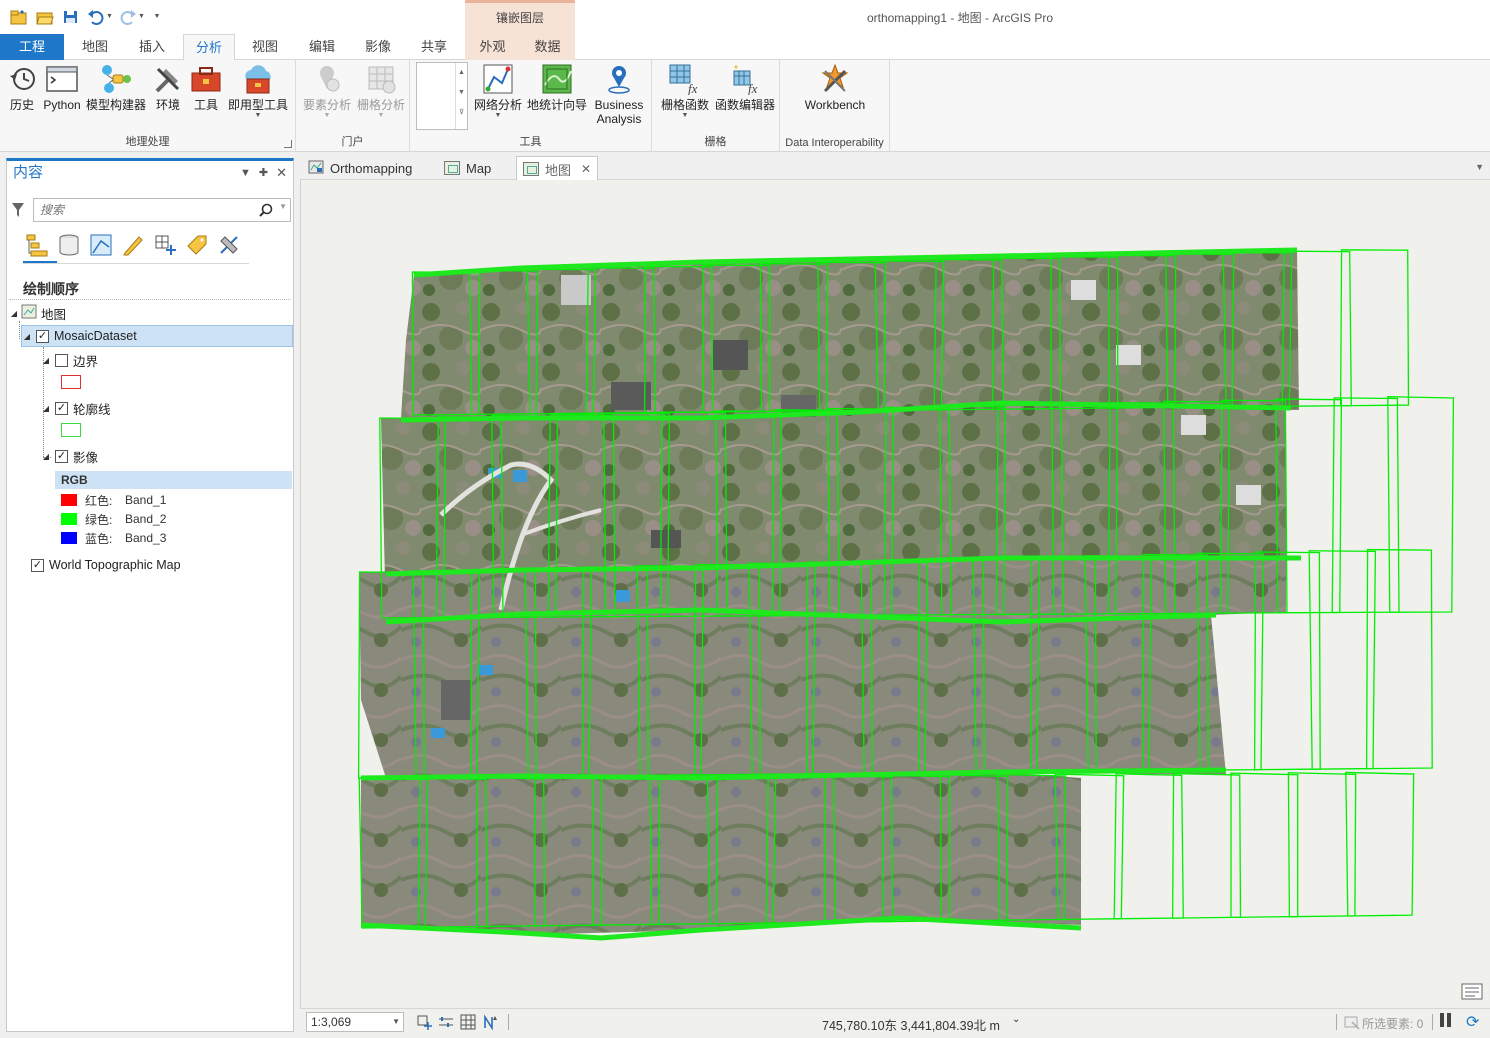  Describe the element at coordinates (147, 142) in the screenshot. I see `geoprocessing-group-label: 地理处理` at that location.